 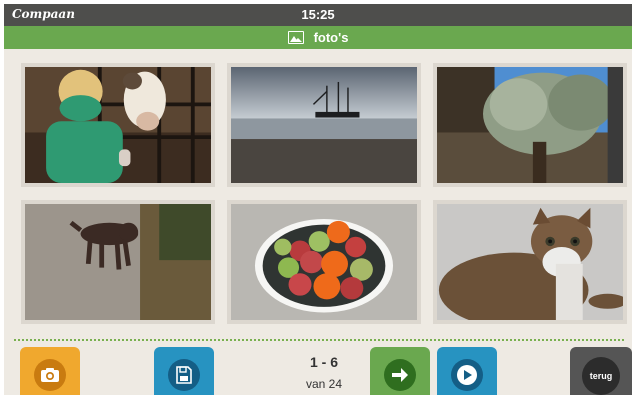 I want to click on next-page-button, so click(x=400, y=371).